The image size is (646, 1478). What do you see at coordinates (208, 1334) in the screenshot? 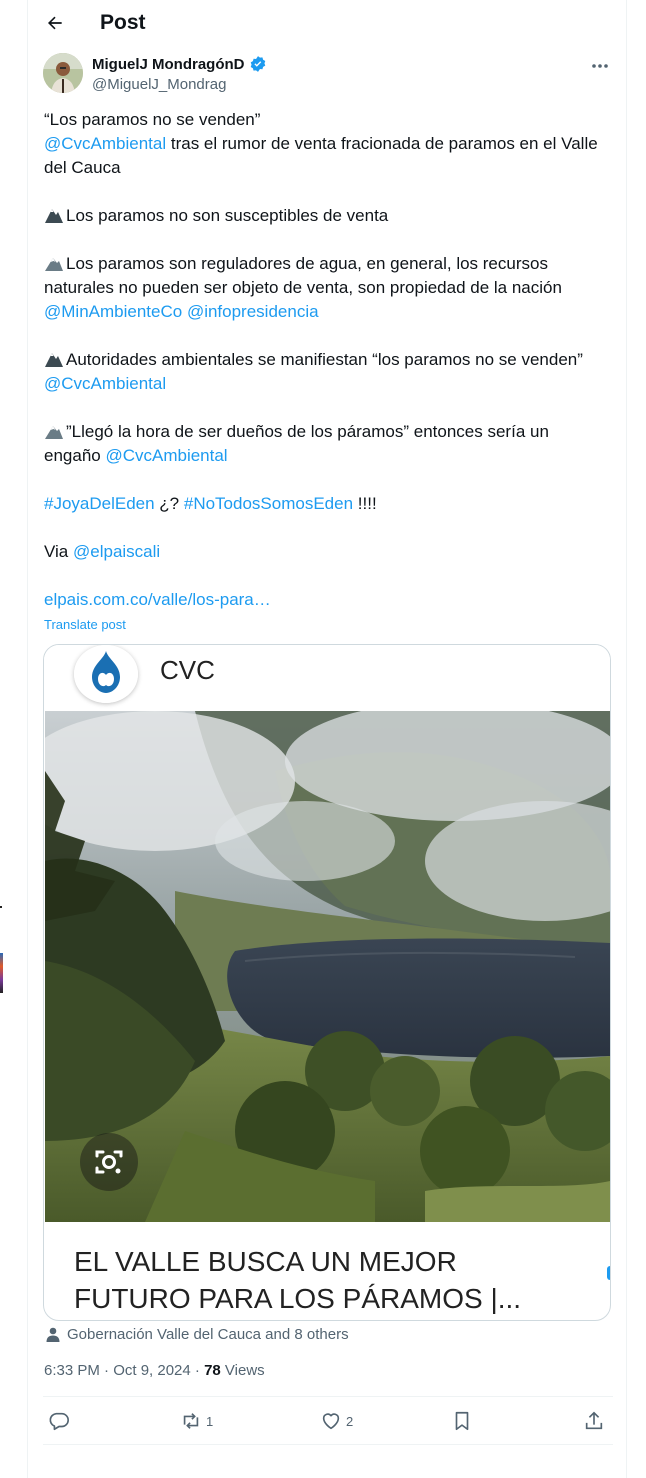
I see `social-context-text: Gobernación Valle del Cauca and 8 others` at bounding box center [208, 1334].